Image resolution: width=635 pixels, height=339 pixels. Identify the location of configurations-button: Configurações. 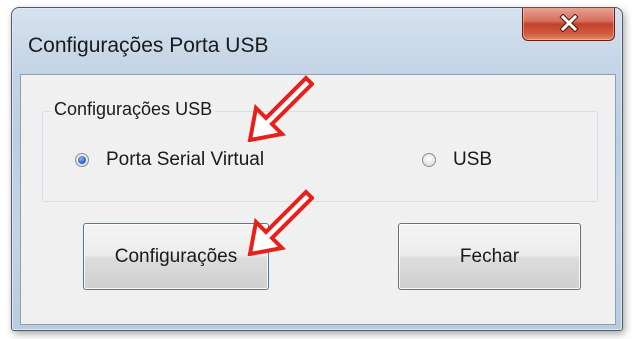
(176, 256).